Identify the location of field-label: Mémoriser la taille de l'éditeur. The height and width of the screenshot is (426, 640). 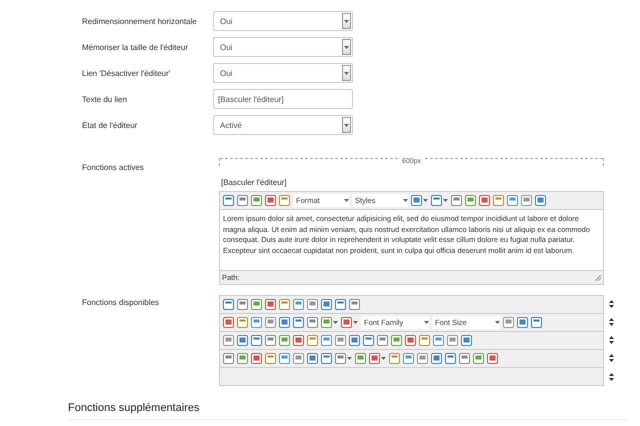
(136, 47).